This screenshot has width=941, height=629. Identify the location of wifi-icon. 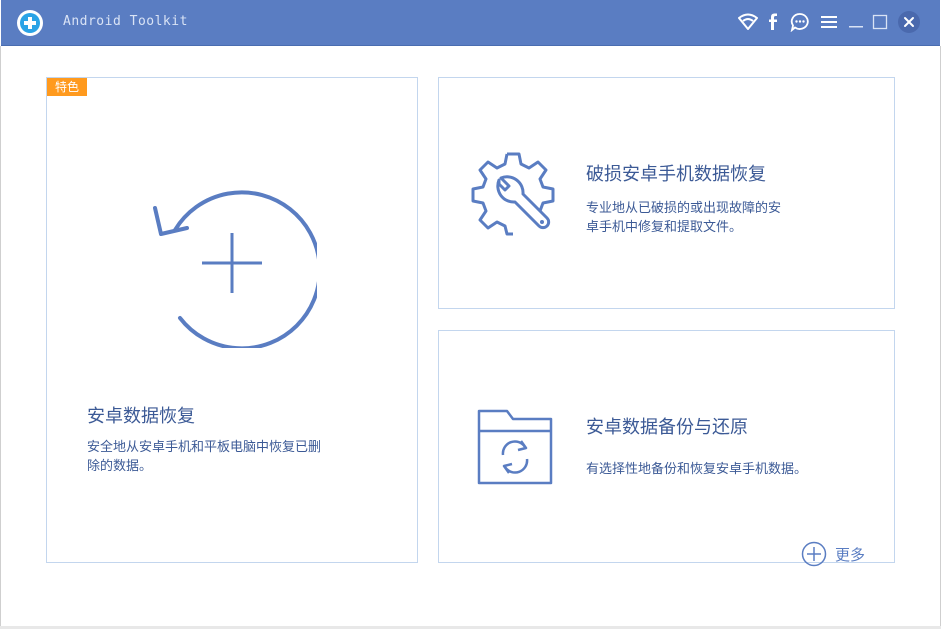
(748, 21).